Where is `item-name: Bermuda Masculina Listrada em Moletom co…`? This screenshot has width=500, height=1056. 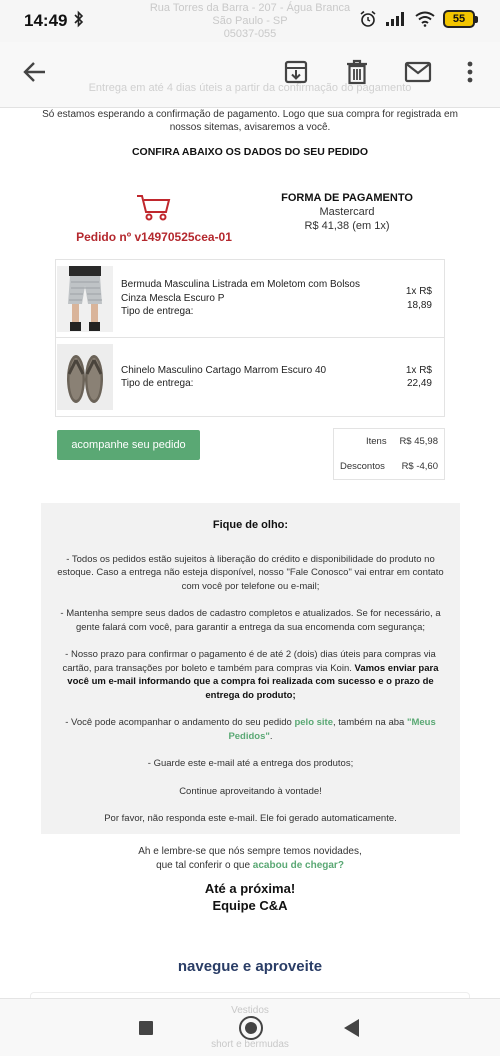
item-name: Bermuda Masculina Listrada em Moletom co… is located at coordinates (240, 291).